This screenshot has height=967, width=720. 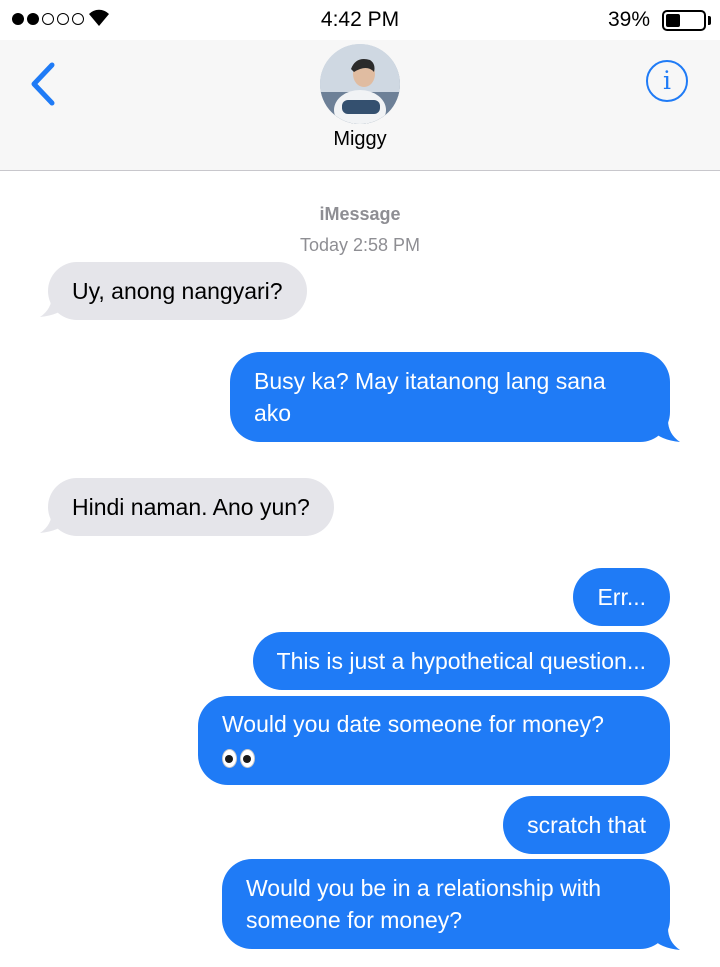 What do you see at coordinates (238, 759) in the screenshot?
I see `eyes-emoji-icon` at bounding box center [238, 759].